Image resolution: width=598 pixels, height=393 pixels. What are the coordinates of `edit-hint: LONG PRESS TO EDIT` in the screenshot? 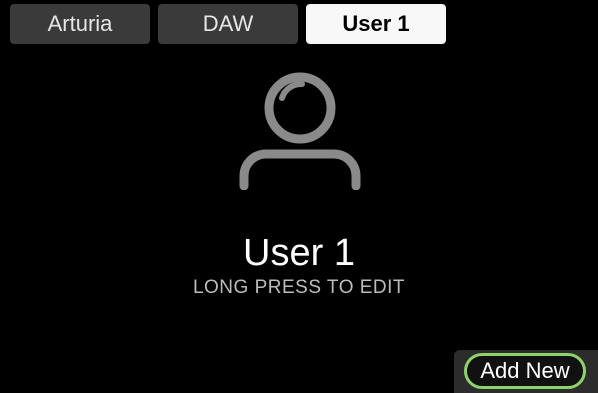 It's located at (299, 287).